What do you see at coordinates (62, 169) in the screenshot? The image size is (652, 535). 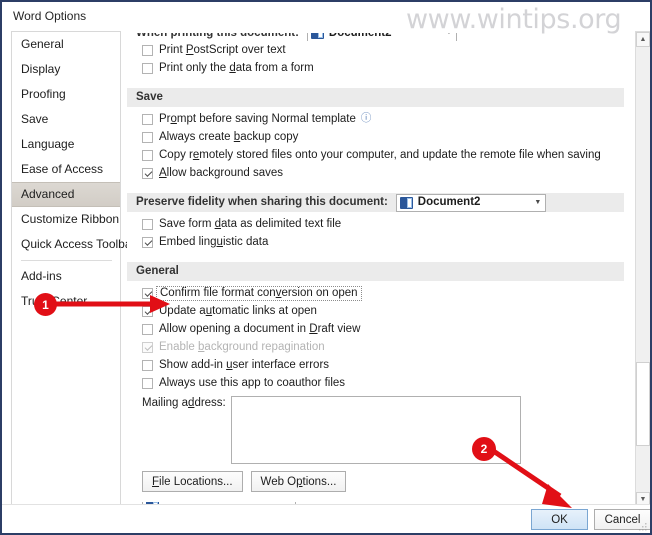 I see `sidebar-item-label: Ease of Access` at bounding box center [62, 169].